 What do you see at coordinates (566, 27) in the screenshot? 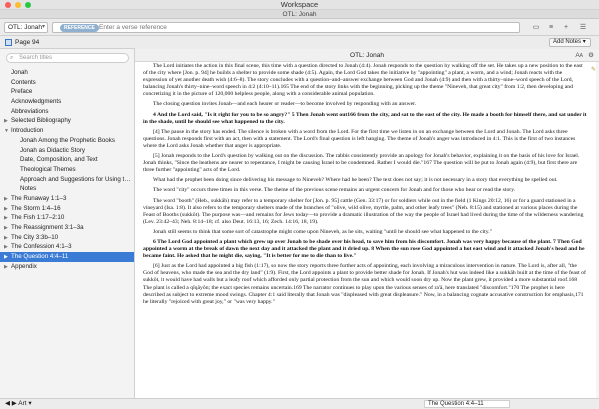
I see `add-icon: +` at bounding box center [566, 27].